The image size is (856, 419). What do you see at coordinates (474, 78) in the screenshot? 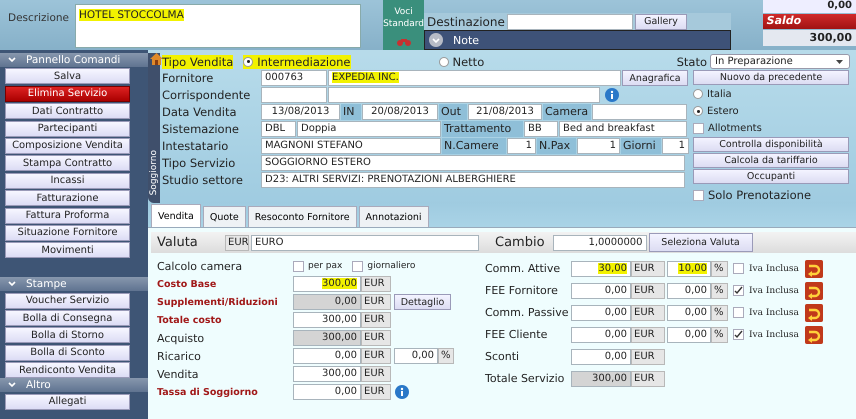
I see `name-field: EXPEDIA INC.` at bounding box center [474, 78].